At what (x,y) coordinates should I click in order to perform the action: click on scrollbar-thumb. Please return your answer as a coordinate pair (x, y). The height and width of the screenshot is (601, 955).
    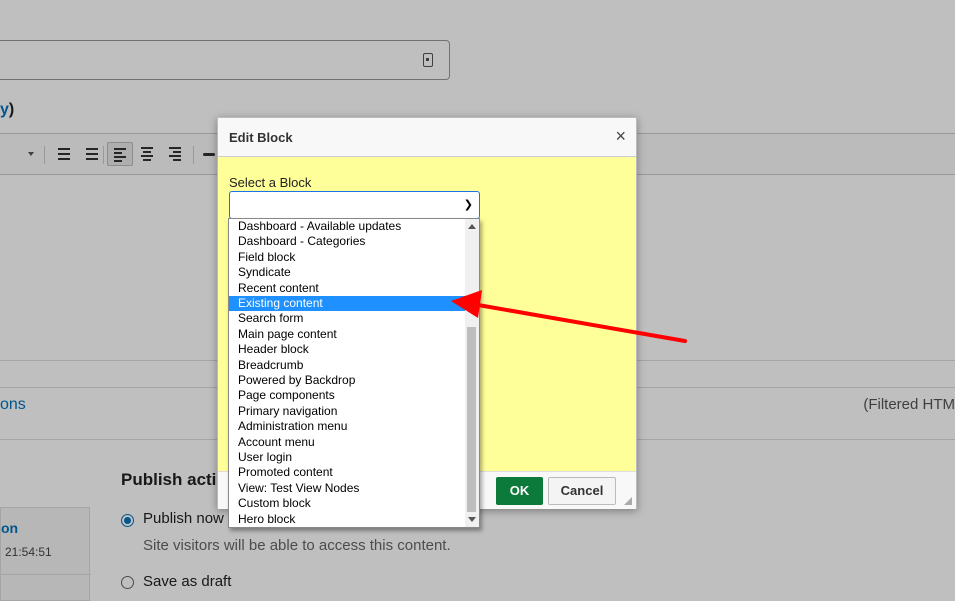
    Looking at the image, I should click on (471, 419).